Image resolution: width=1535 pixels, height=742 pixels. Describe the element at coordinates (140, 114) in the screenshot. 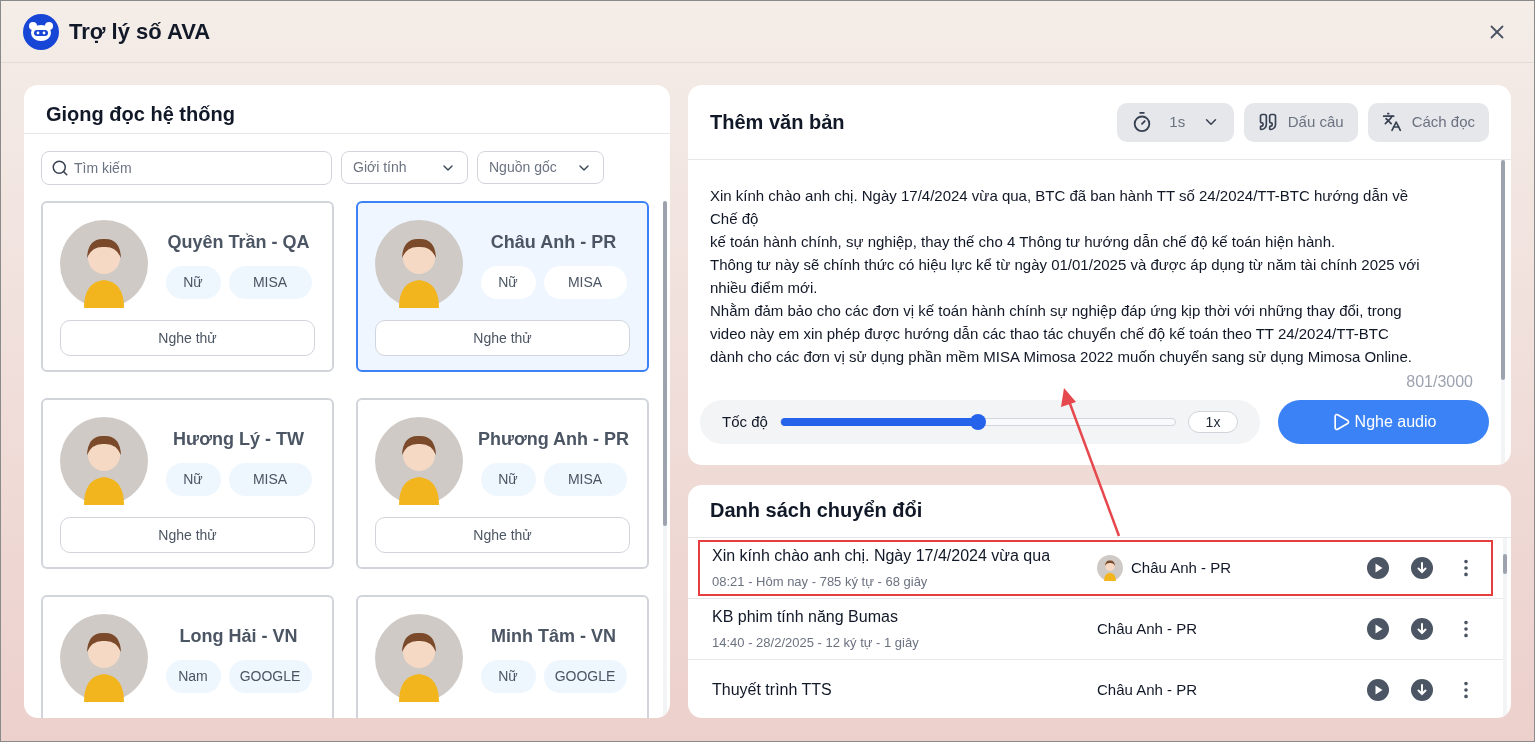

I see `panel-title: Giọng đọc hệ thống` at that location.